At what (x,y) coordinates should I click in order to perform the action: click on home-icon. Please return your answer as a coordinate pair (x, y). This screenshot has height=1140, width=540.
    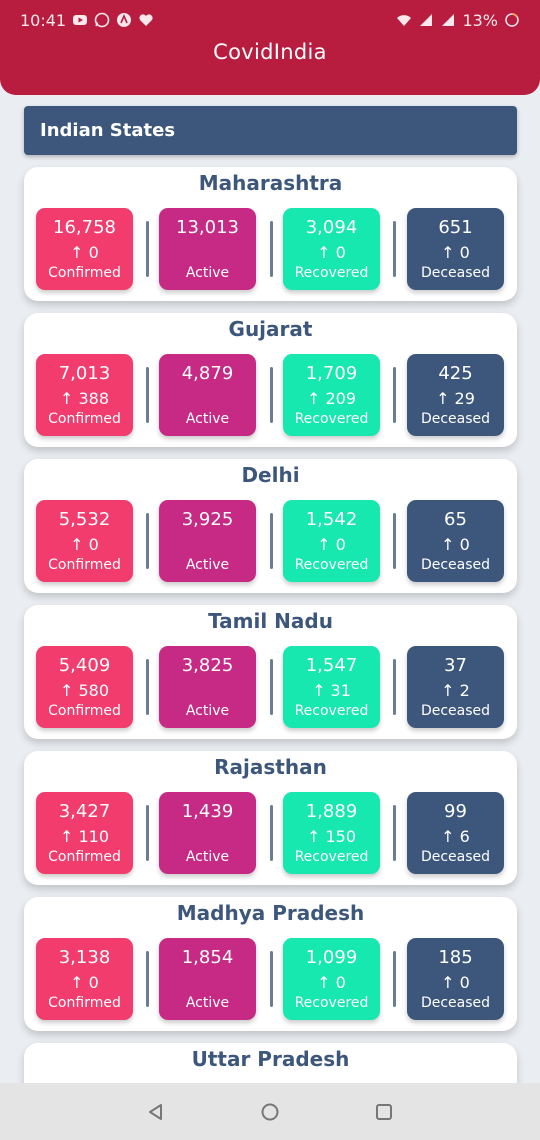
    Looking at the image, I should click on (270, 1111).